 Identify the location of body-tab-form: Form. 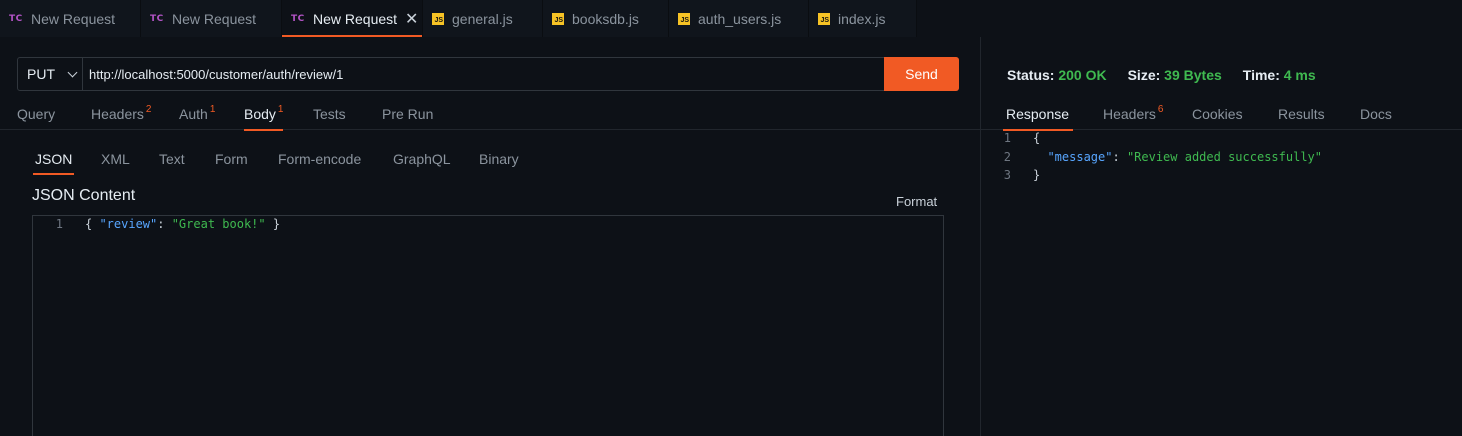
(231, 163).